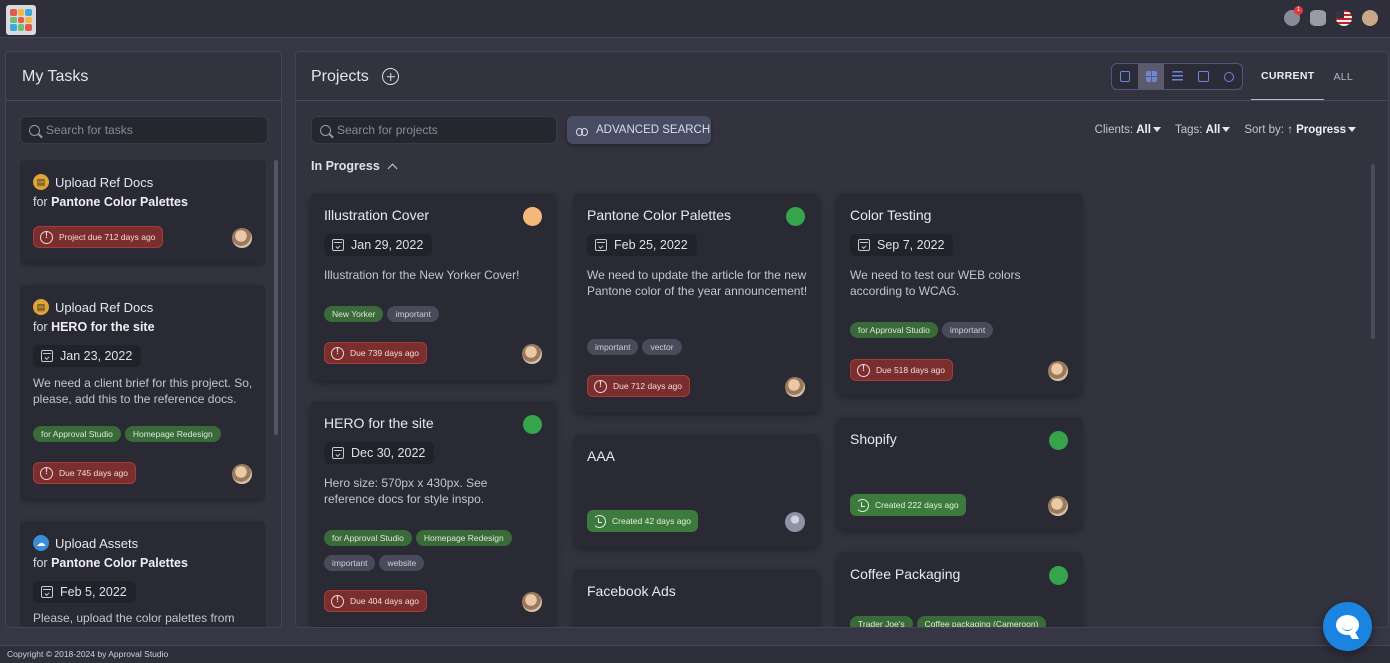 This screenshot has width=1390, height=663. What do you see at coordinates (1203, 130) in the screenshot?
I see `tags-filter: Tags: All` at bounding box center [1203, 130].